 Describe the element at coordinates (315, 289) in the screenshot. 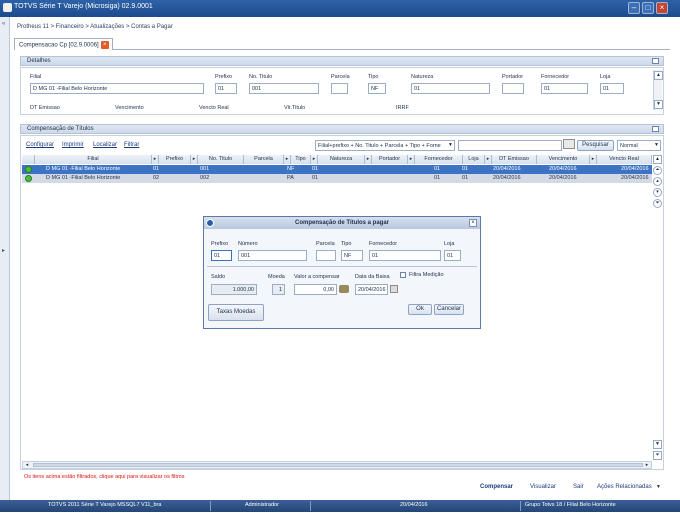

I see `dlg-valor-field: 0,00` at that location.